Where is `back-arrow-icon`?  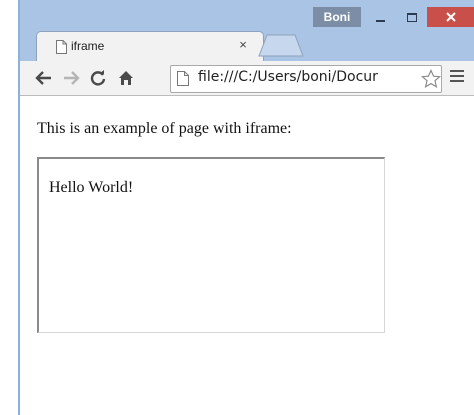
back-arrow-icon is located at coordinates (43, 78).